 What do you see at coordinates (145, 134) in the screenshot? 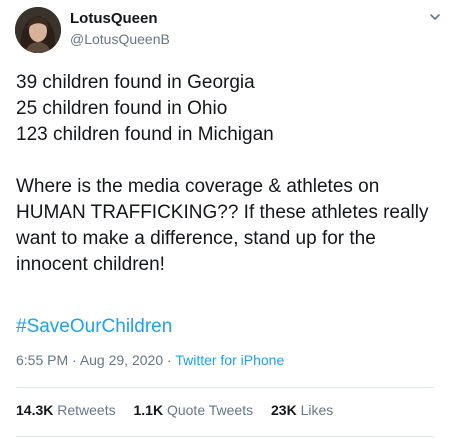
I see `tweet-line: 123 children found in Michigan` at bounding box center [145, 134].